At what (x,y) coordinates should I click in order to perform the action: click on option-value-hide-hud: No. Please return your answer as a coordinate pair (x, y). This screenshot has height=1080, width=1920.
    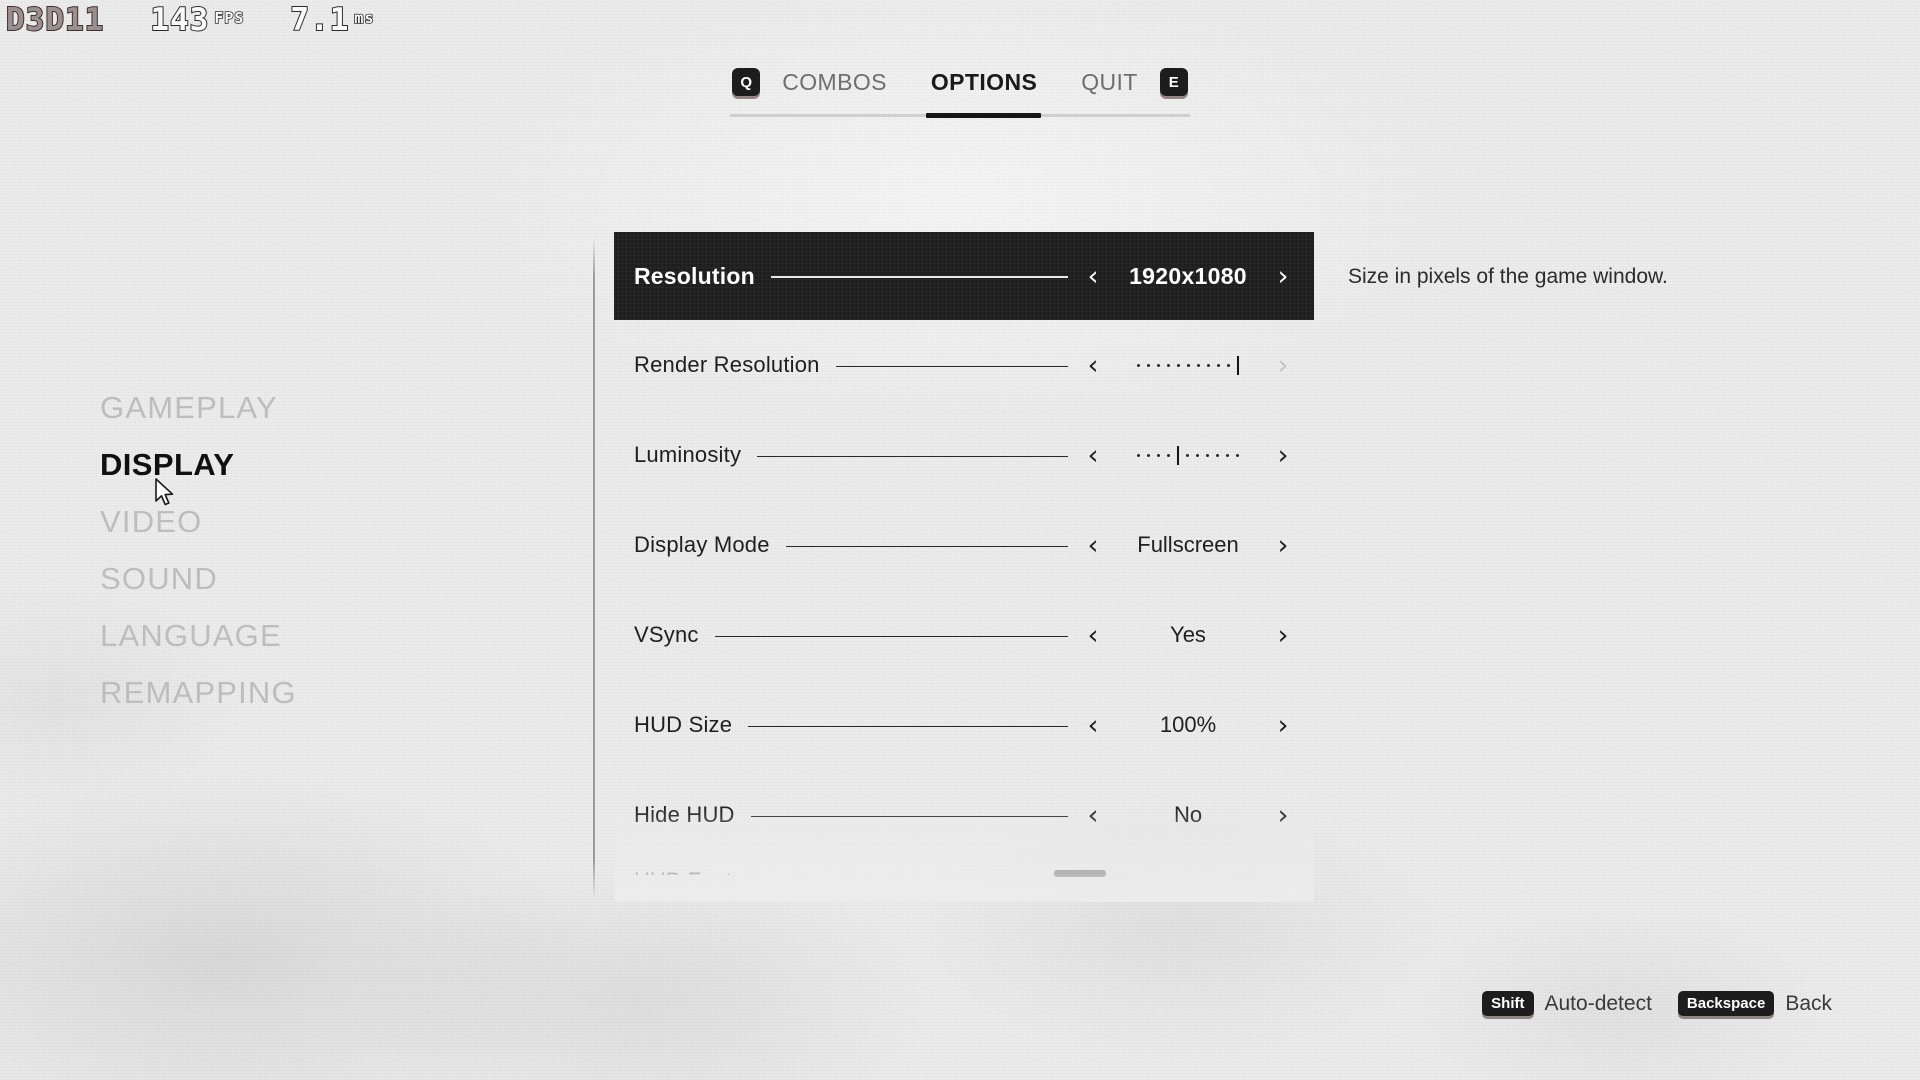
    Looking at the image, I should click on (1188, 814).